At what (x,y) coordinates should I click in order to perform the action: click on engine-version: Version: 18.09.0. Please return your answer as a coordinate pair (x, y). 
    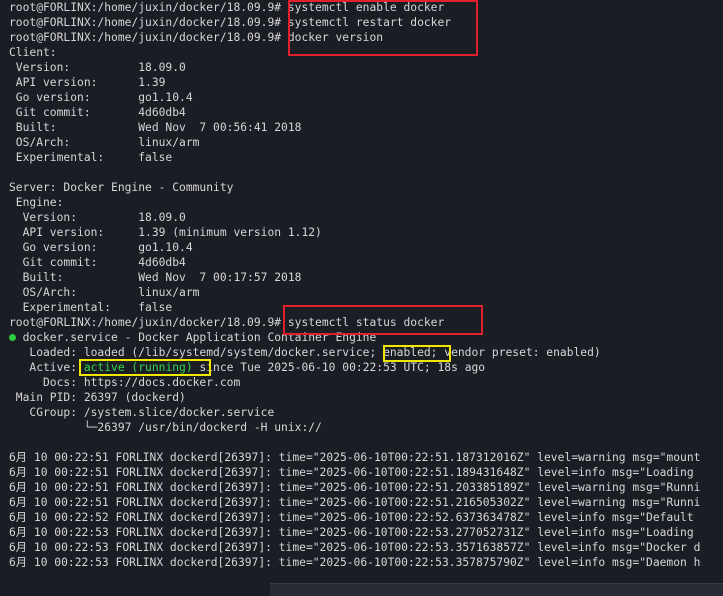
    Looking at the image, I should click on (97, 217).